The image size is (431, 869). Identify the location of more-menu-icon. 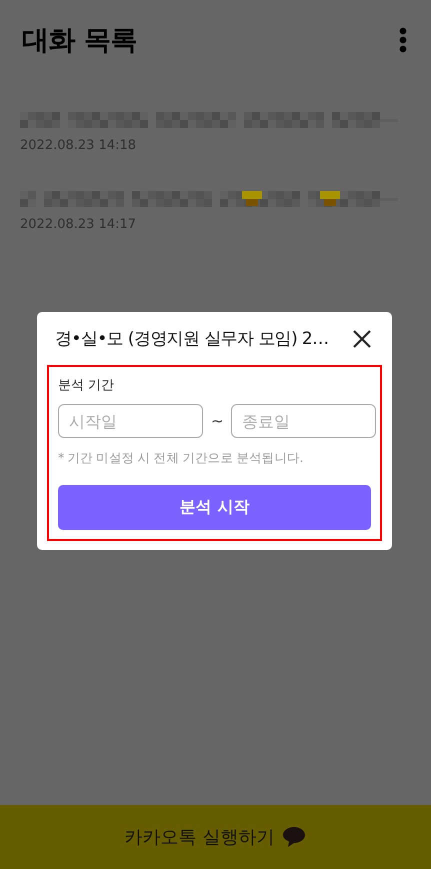
(403, 40).